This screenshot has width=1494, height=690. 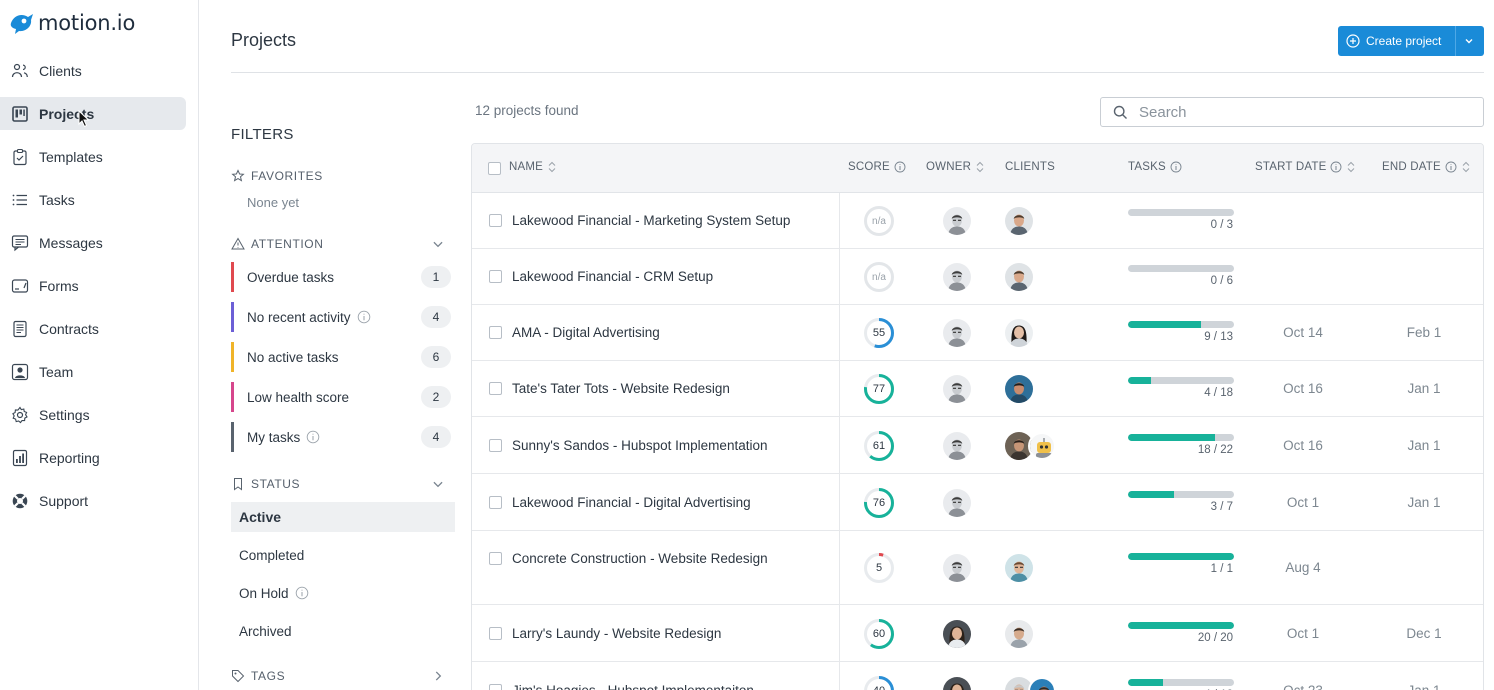 I want to click on health-score: 76, so click(x=879, y=503).